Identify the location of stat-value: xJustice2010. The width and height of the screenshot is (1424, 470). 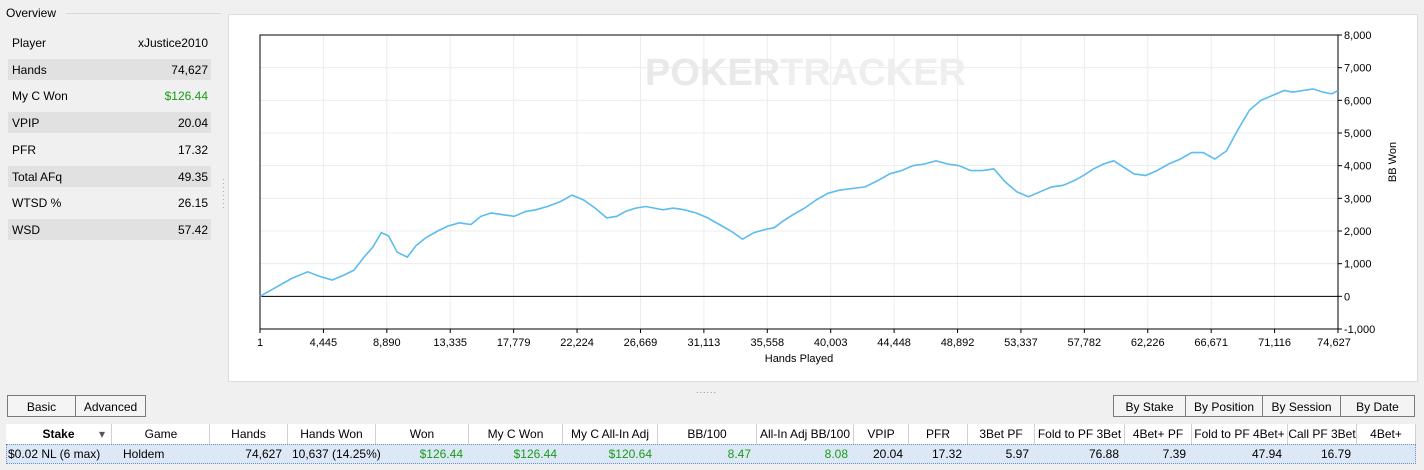
(172, 43).